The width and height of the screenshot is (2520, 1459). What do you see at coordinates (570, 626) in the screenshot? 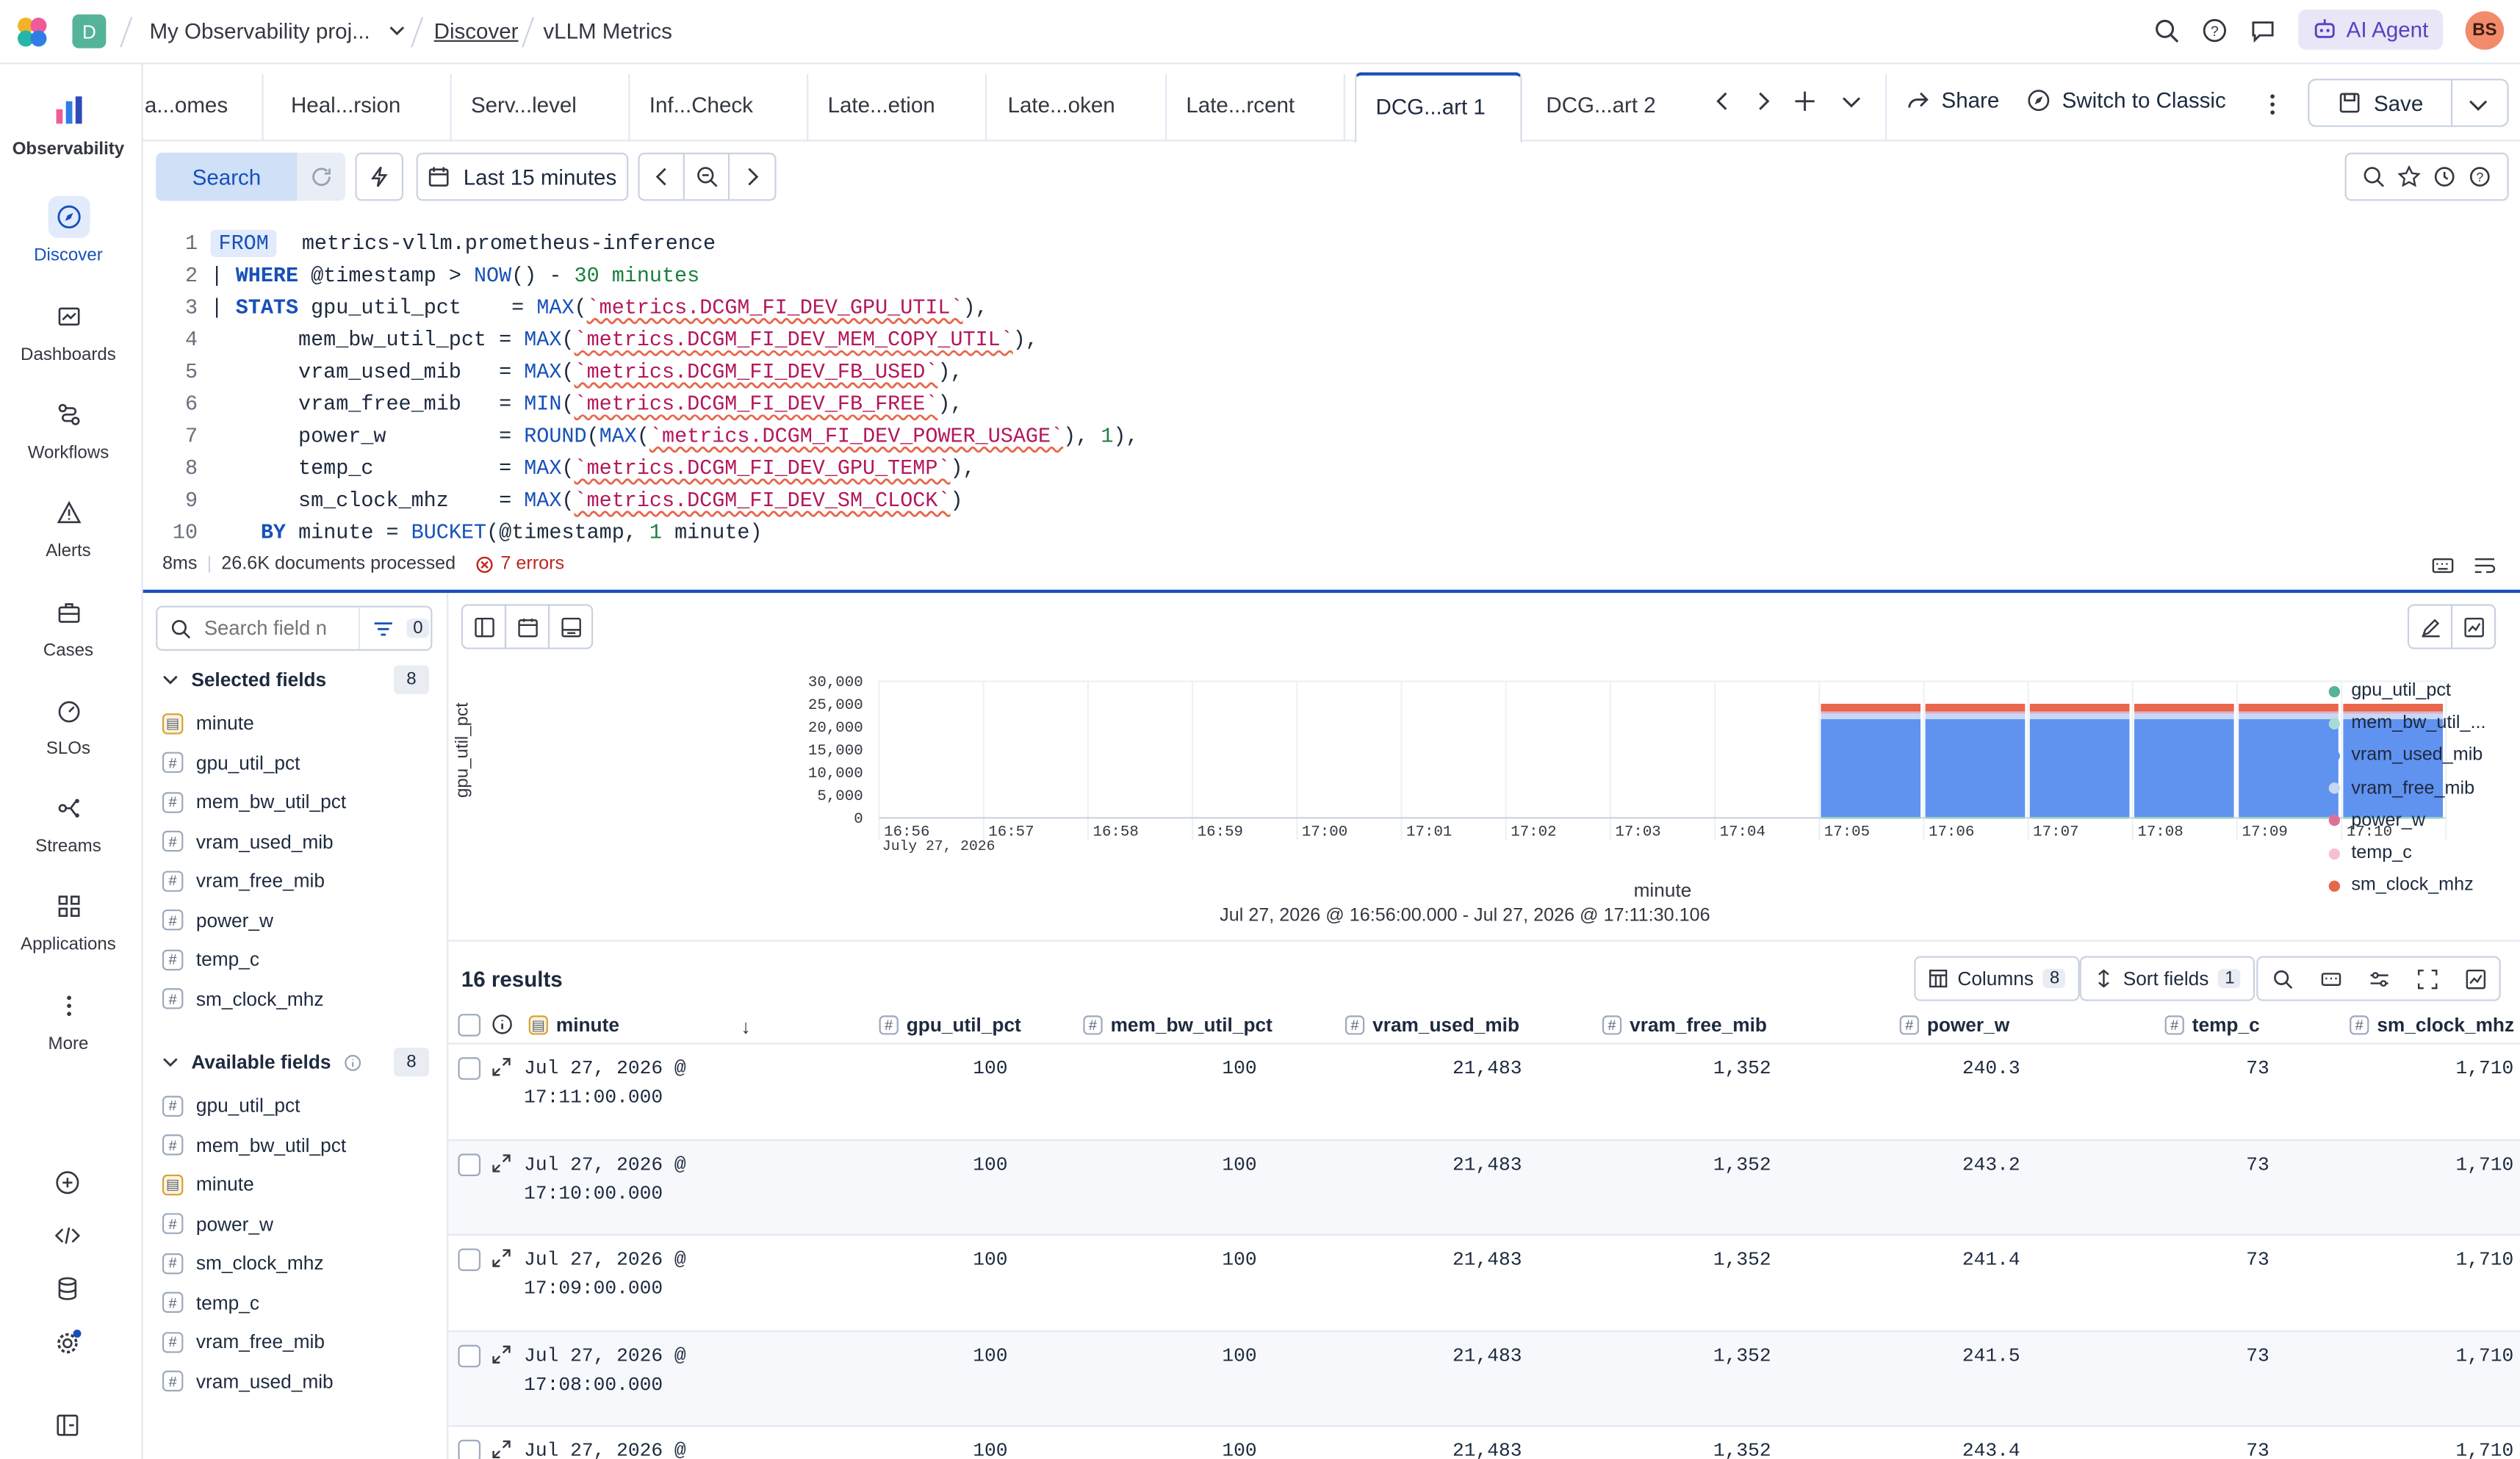
I see `toggle-table-button` at bounding box center [570, 626].